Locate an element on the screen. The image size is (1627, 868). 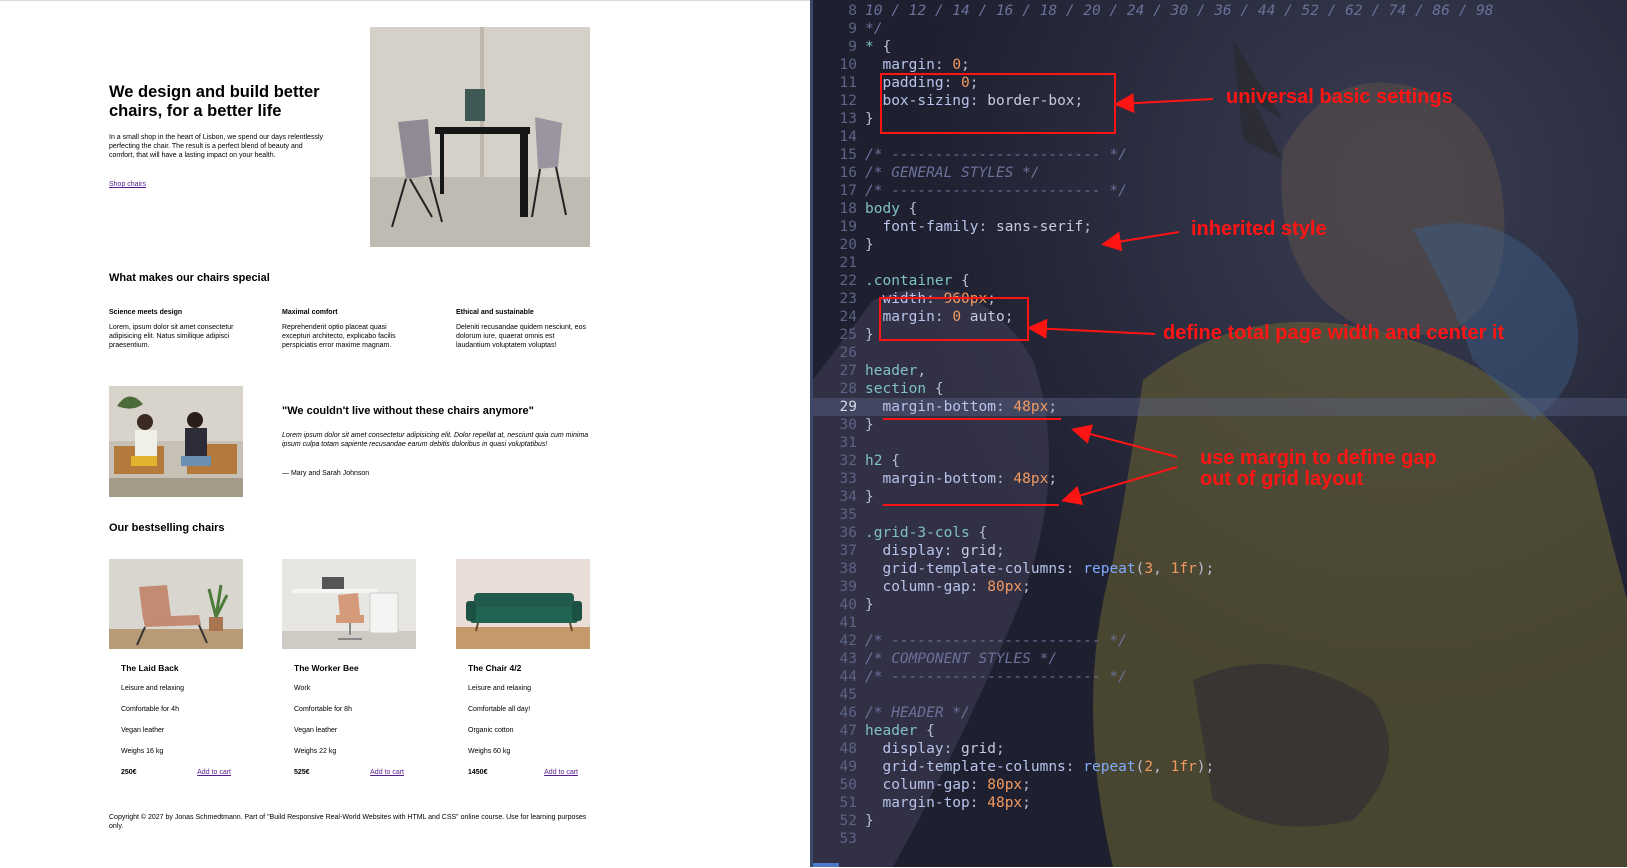
bestsellers-heading: Our bestselling chairs is located at coordinates (167, 528).